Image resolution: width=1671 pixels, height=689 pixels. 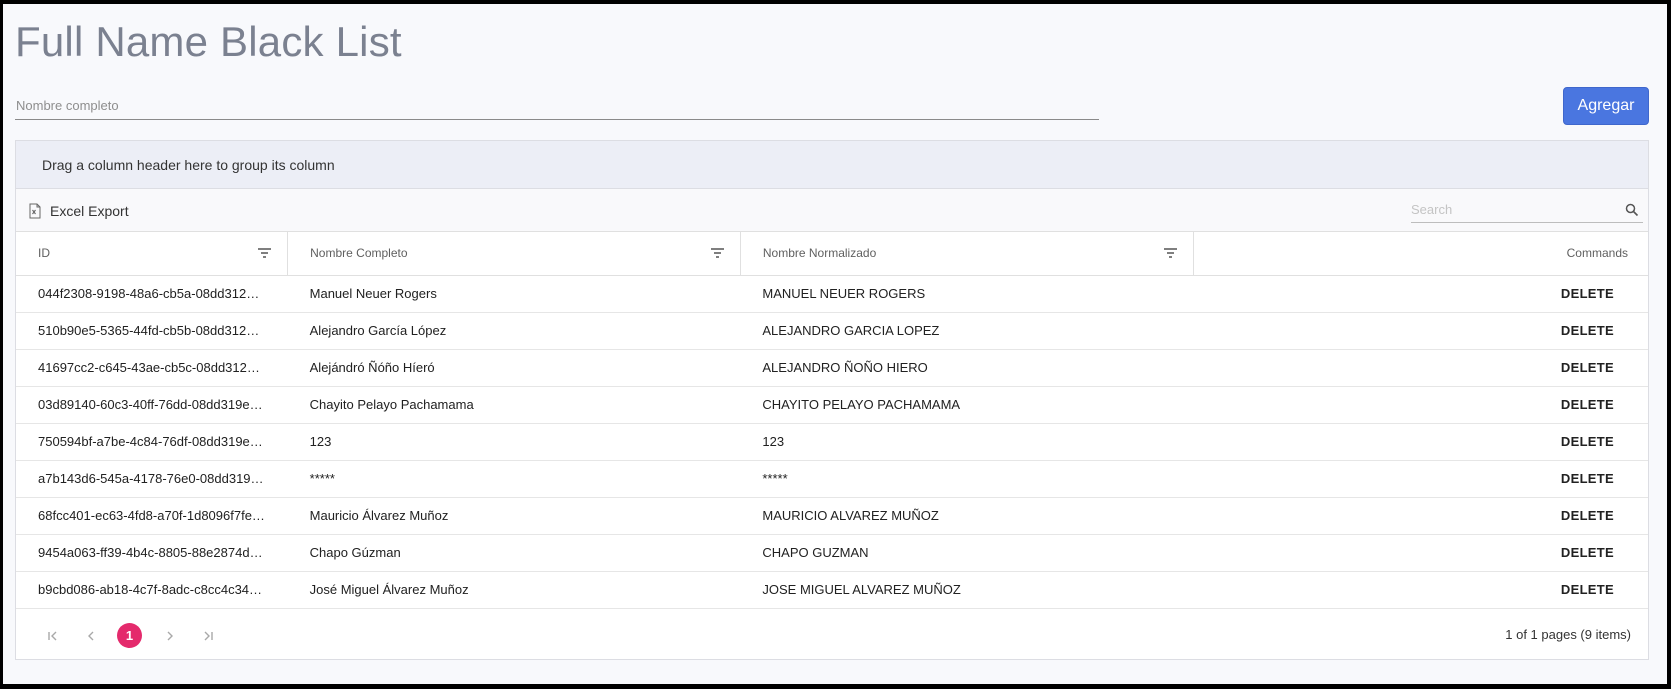 I want to click on cell-nombre-completo: Mauricio Álvarez Muñoz, so click(x=514, y=516).